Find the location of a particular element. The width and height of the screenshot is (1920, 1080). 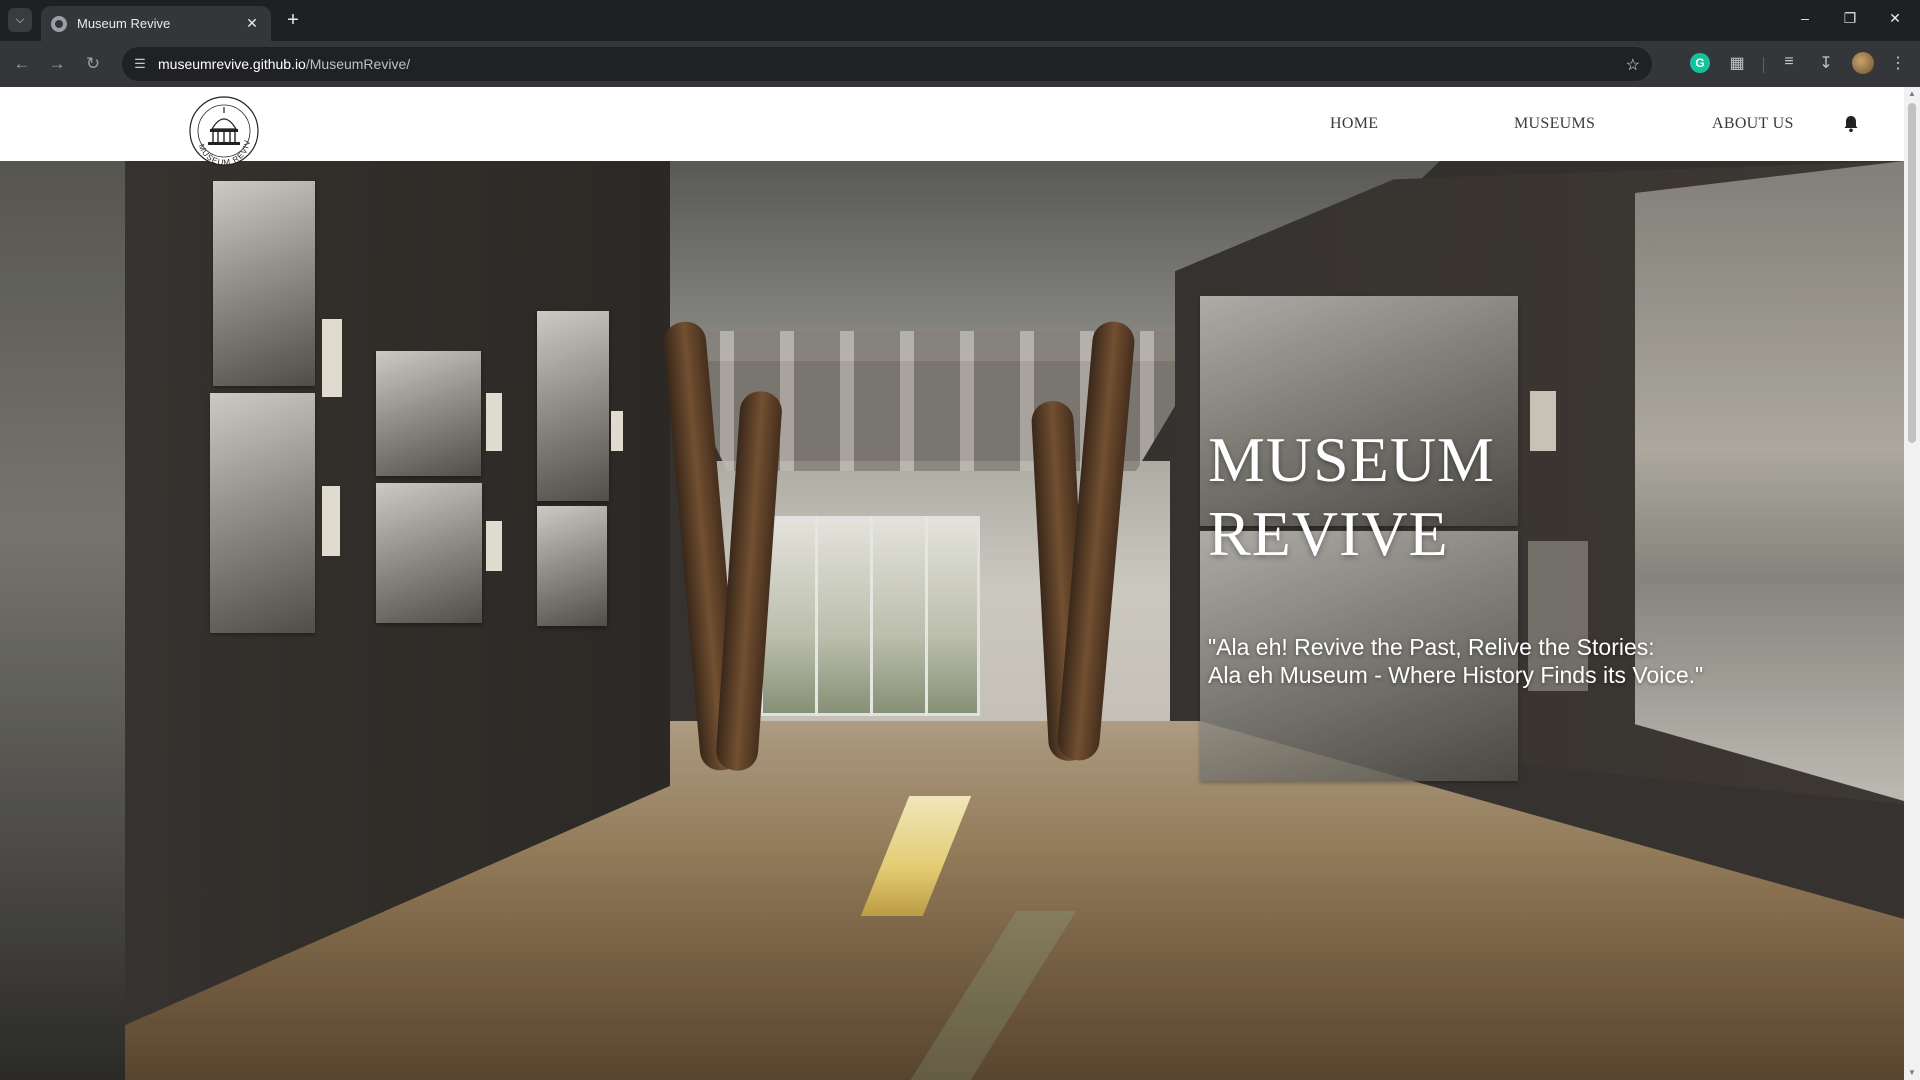

nav-museums-link: MUSEUMS is located at coordinates (1554, 124).